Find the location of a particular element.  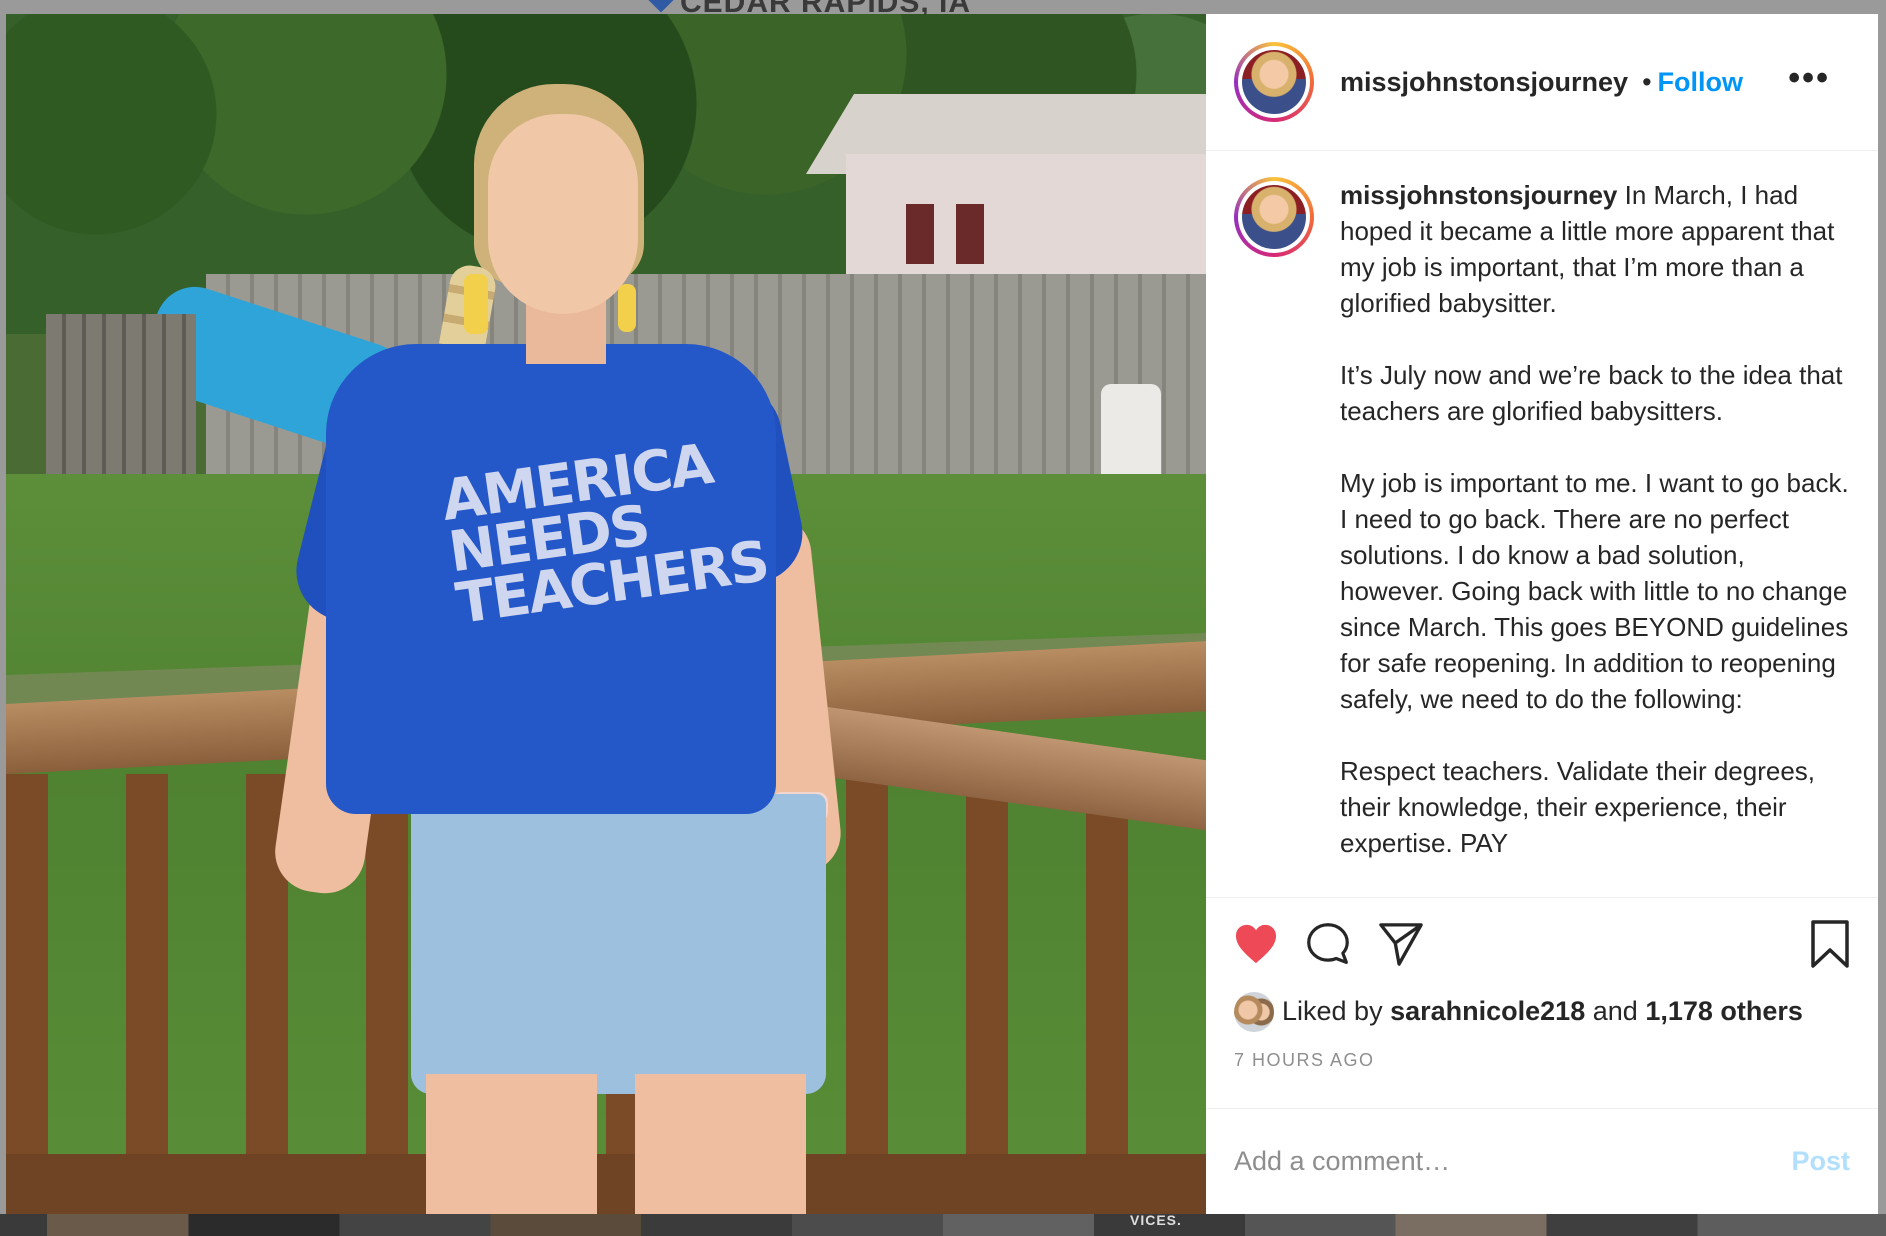

background-grid-strip is located at coordinates (943, 1225).